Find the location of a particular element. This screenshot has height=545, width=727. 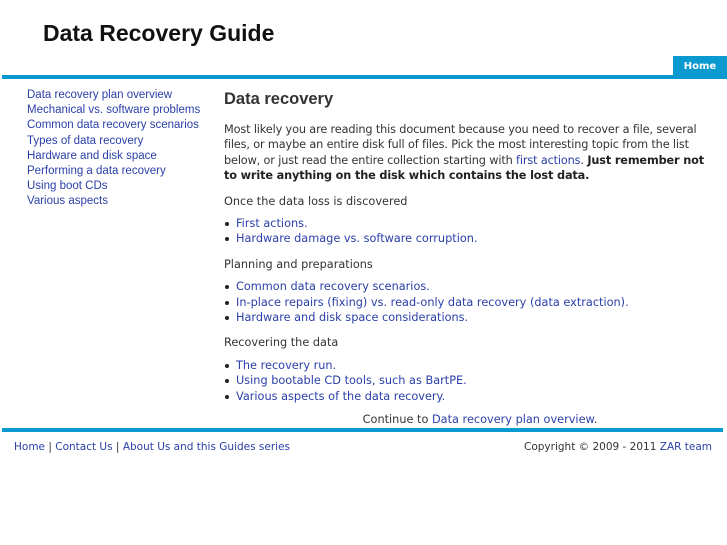

page-title: Data recovery is located at coordinates (279, 99).